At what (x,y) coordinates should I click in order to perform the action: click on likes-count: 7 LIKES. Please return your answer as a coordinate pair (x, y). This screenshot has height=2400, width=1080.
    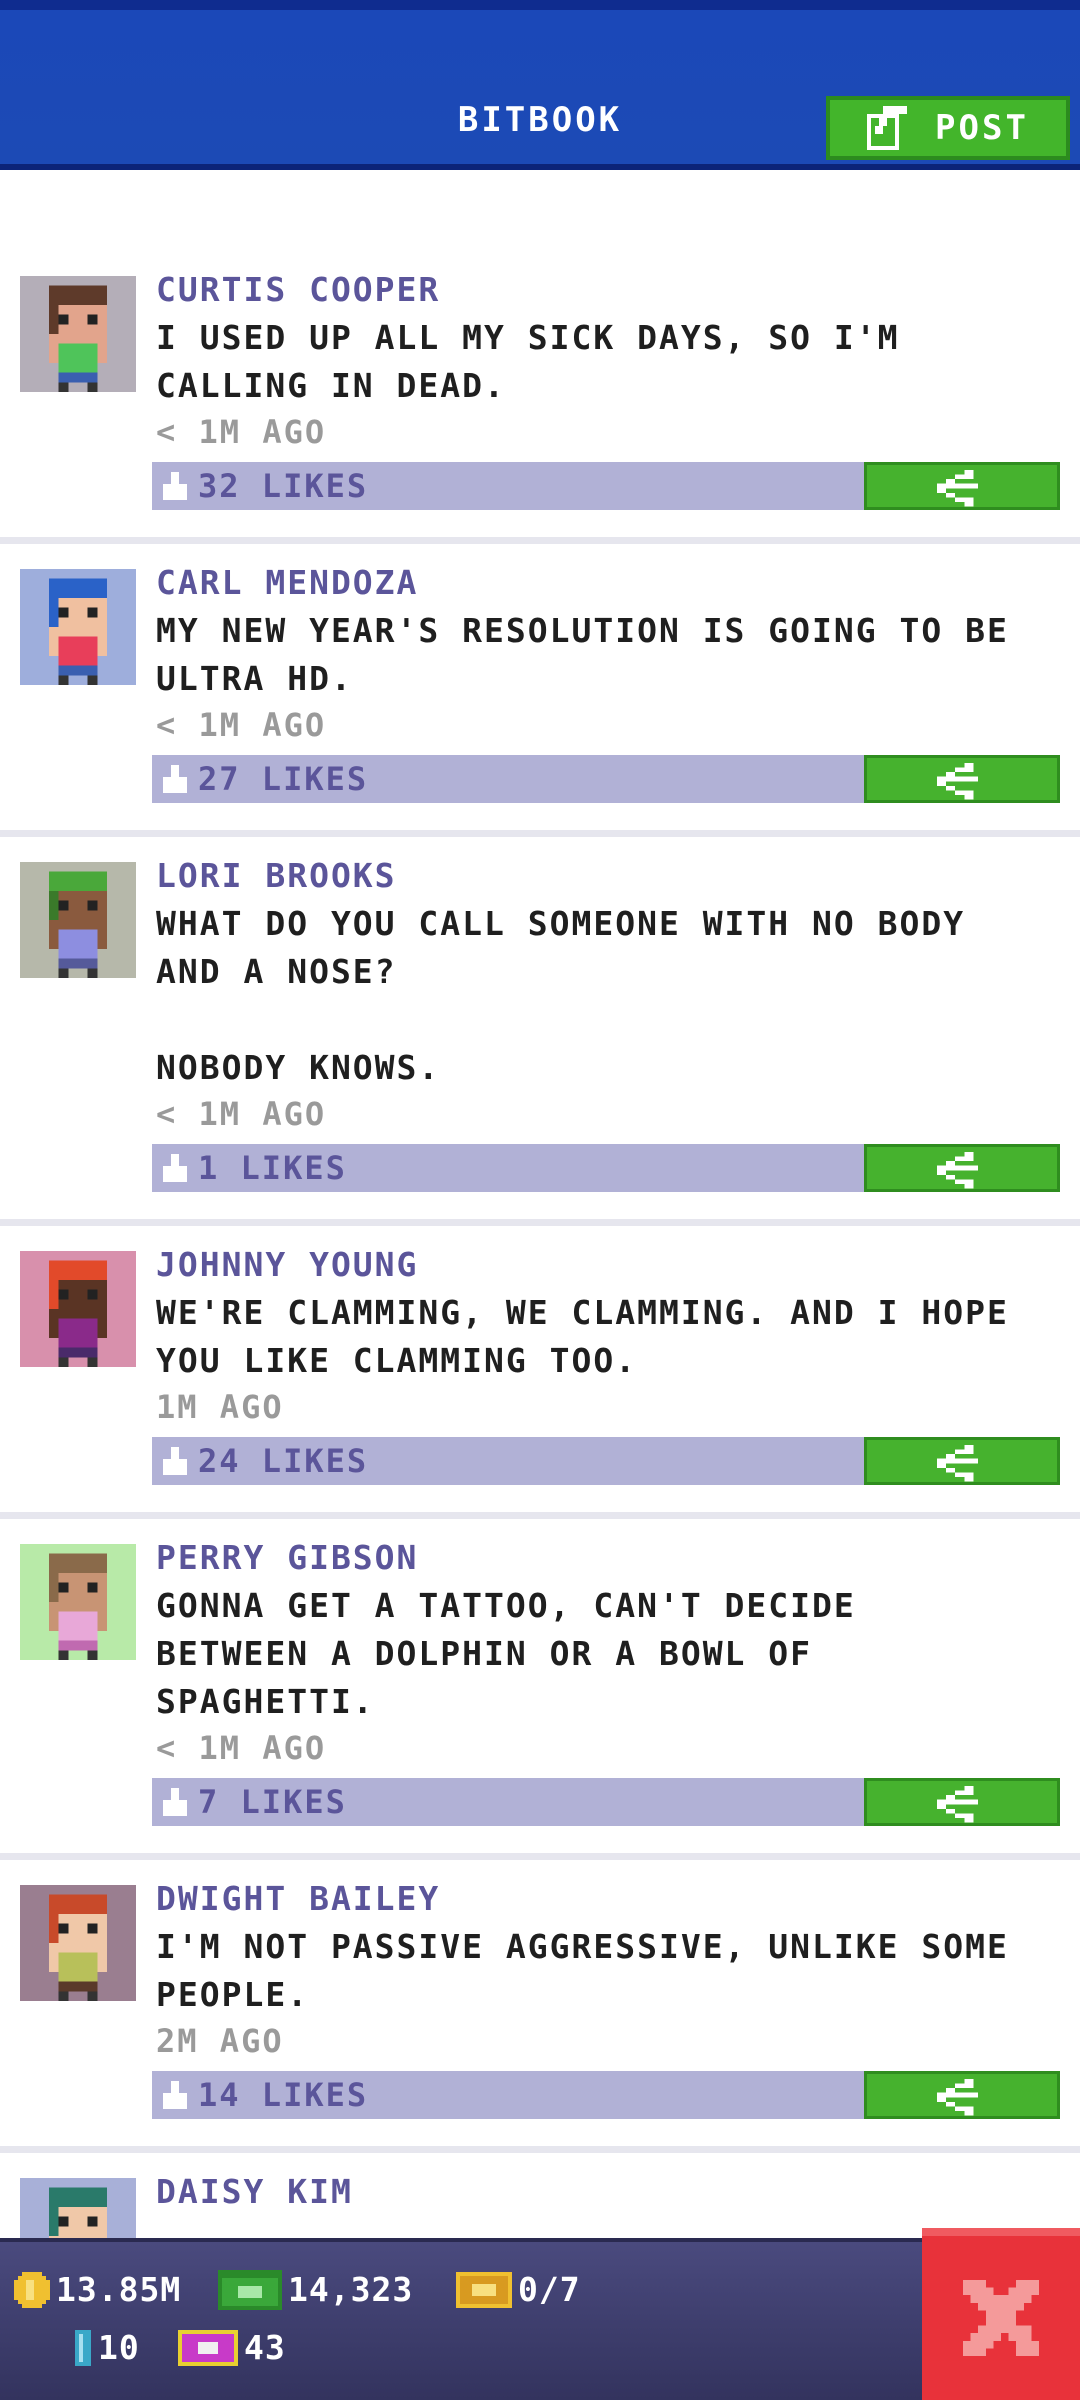
    Looking at the image, I should click on (272, 1802).